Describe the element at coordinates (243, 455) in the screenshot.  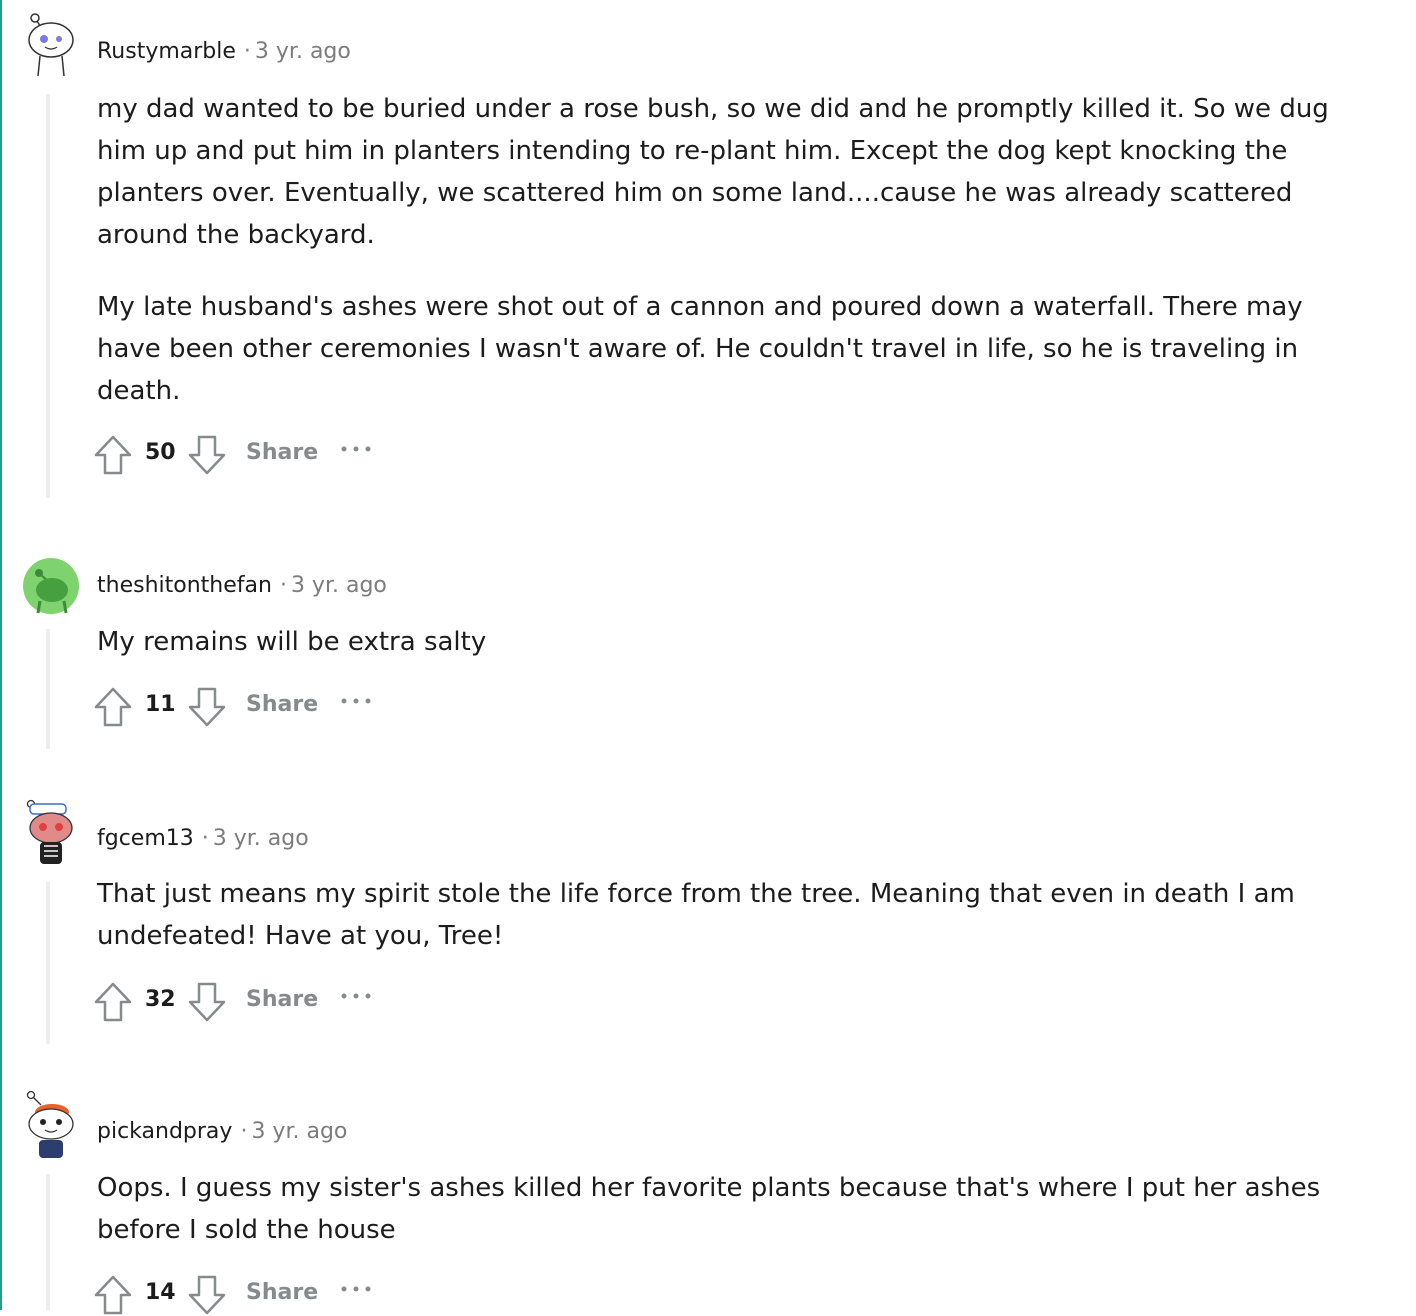
I see `comment-actions: 50 Share` at that location.